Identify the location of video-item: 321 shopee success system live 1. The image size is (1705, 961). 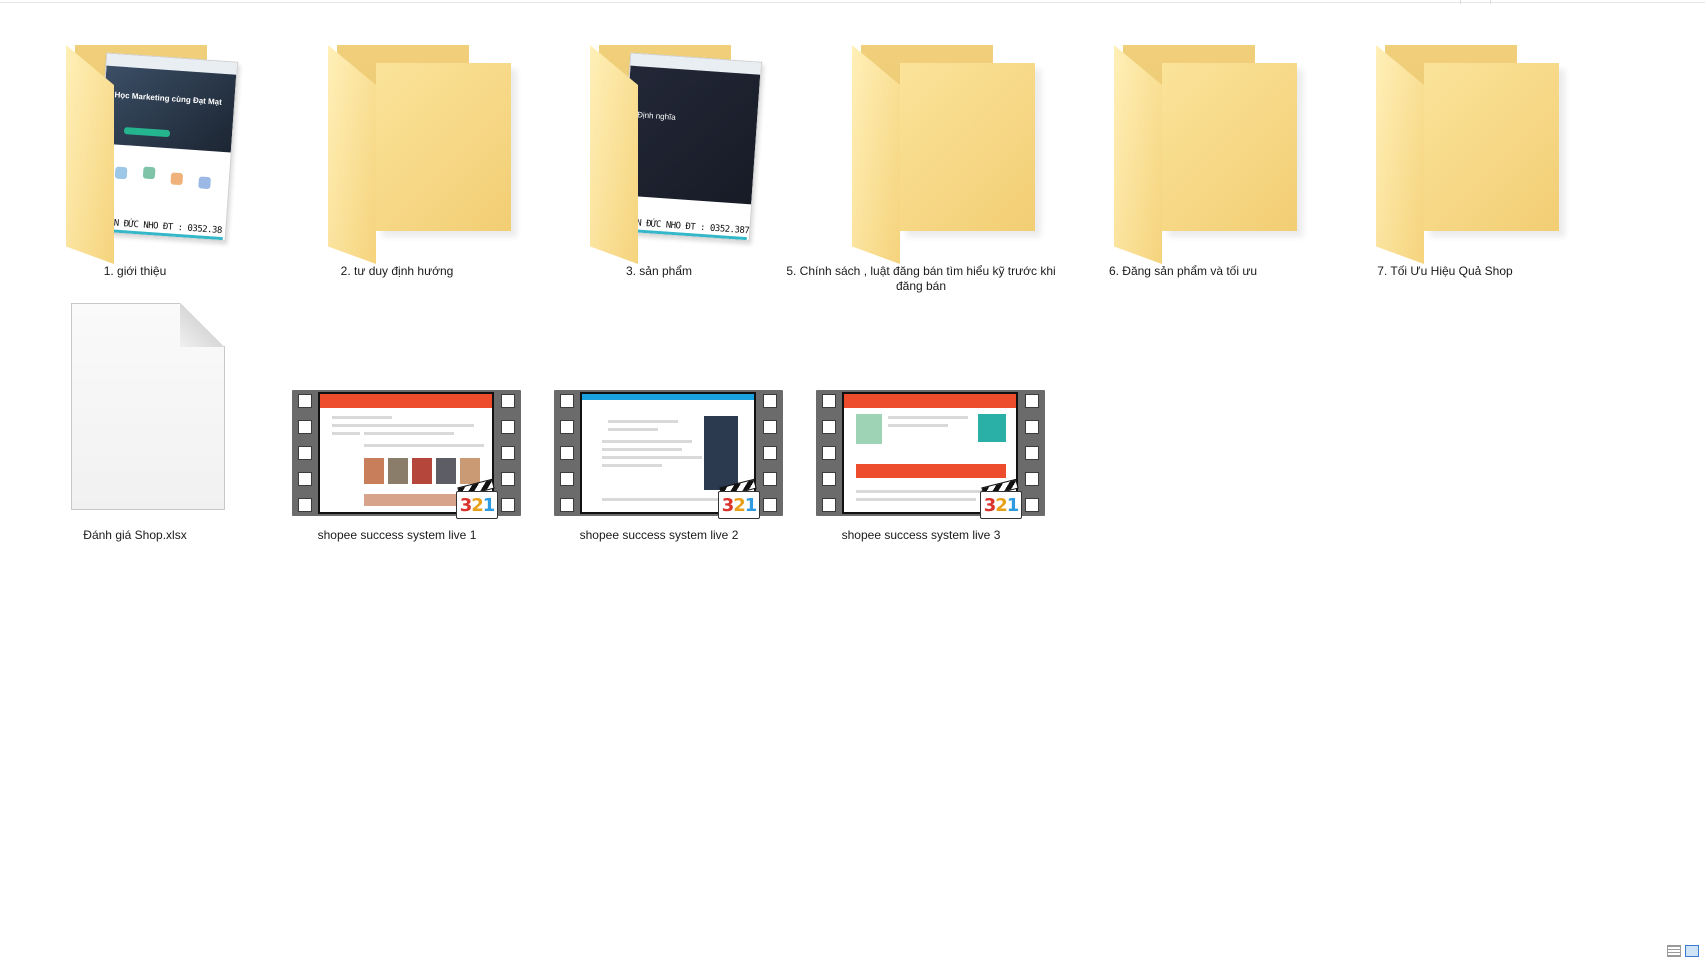
(397, 428).